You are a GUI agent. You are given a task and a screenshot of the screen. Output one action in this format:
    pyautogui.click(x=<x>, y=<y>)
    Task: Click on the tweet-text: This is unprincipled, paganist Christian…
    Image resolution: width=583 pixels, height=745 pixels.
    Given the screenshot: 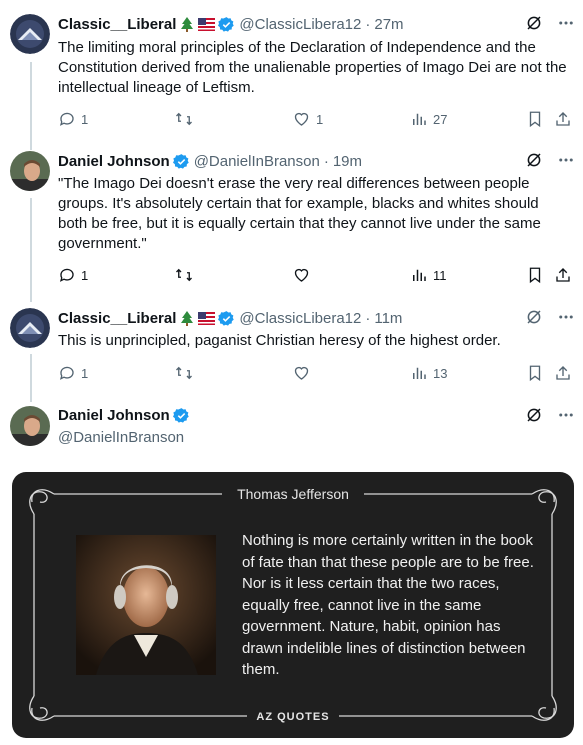 What is the action you would take?
    pyautogui.click(x=279, y=340)
    